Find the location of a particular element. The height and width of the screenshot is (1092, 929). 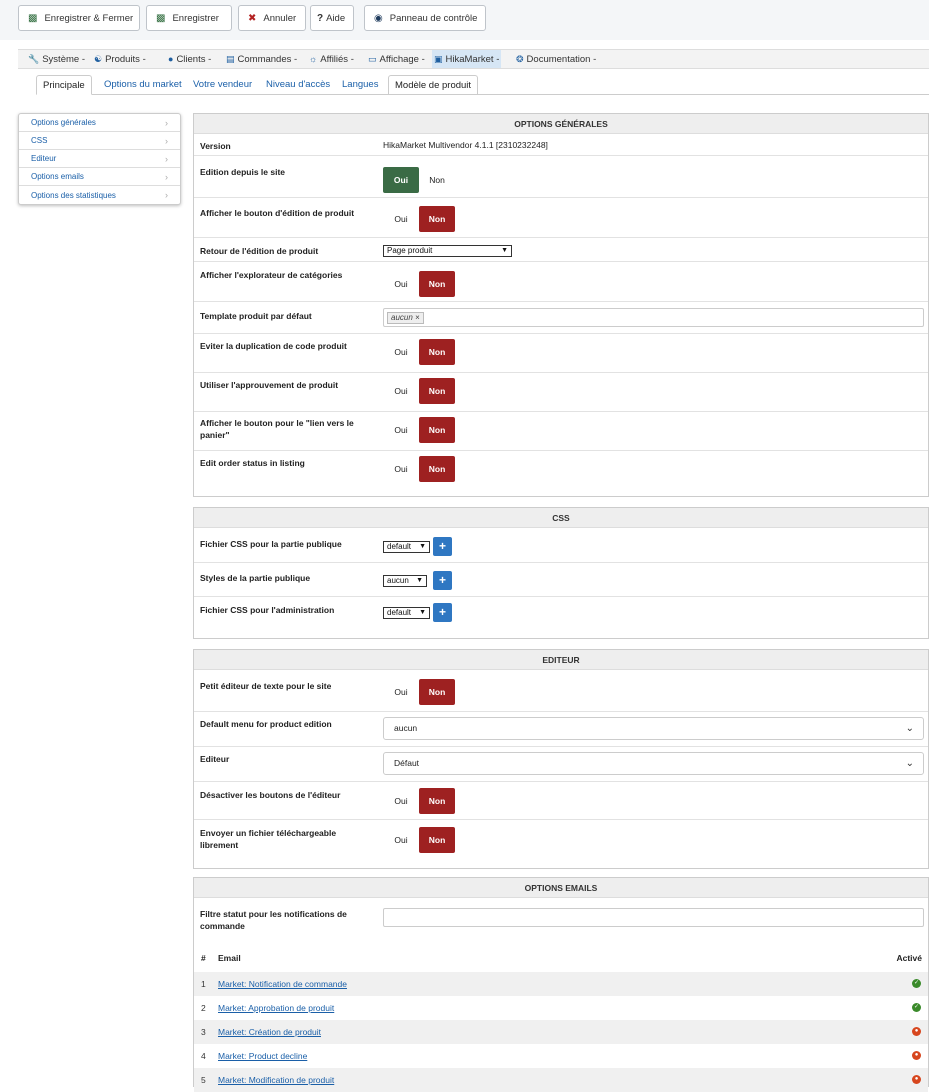

save-button: ▩ Enregistrer is located at coordinates (189, 18).